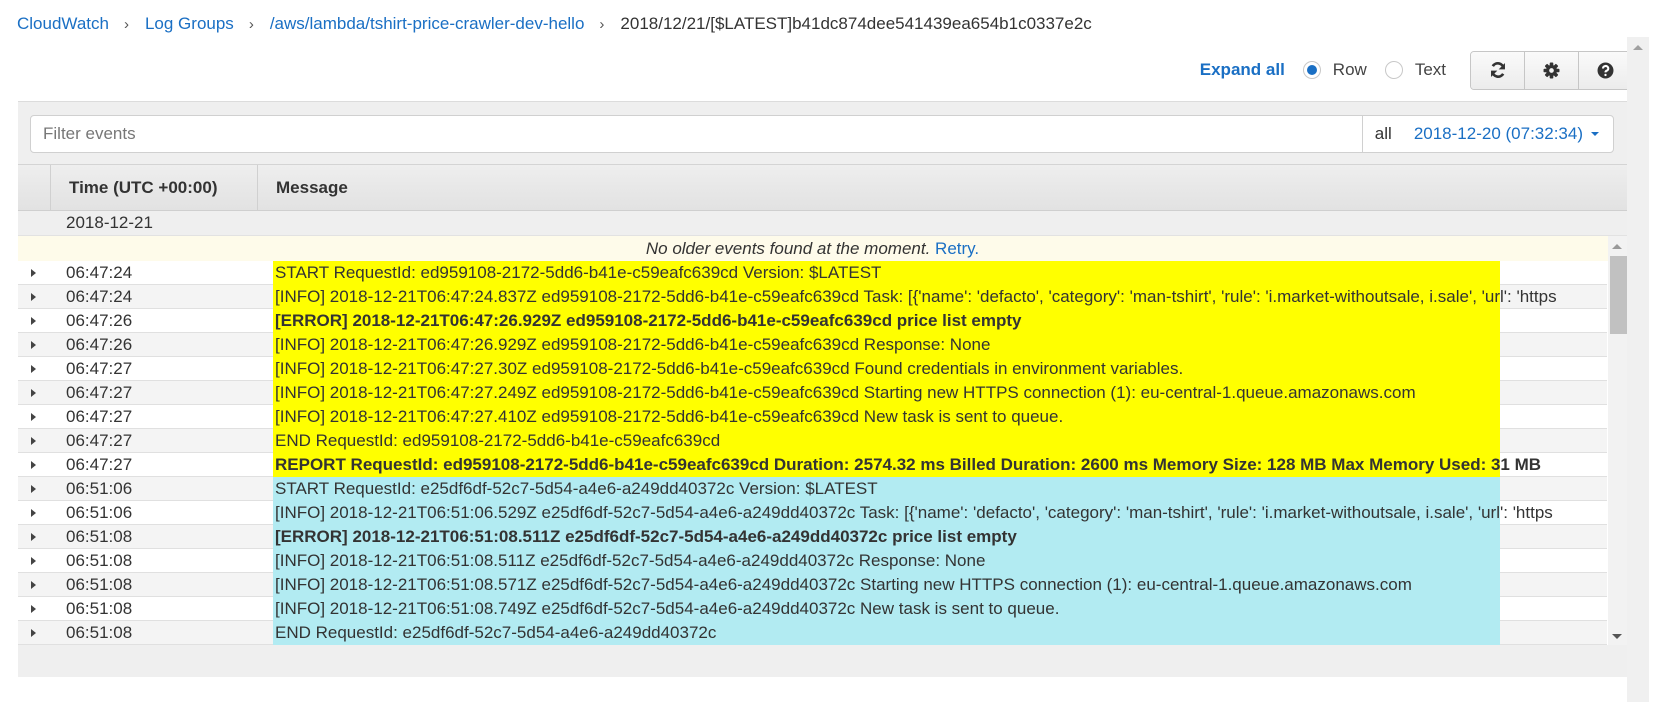 Image resolution: width=1659 pixels, height=702 pixels. I want to click on view-row-radio, so click(1311, 70).